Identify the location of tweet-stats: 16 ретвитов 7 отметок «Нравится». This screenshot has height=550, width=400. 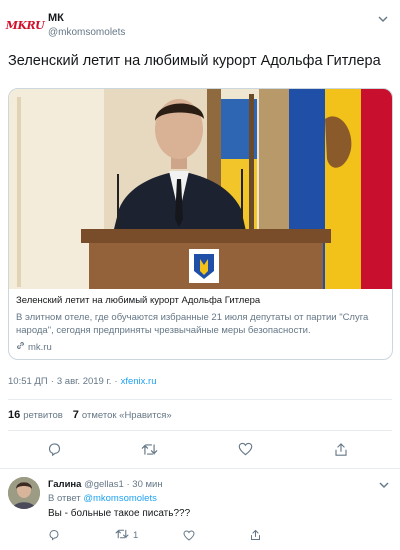
(90, 415).